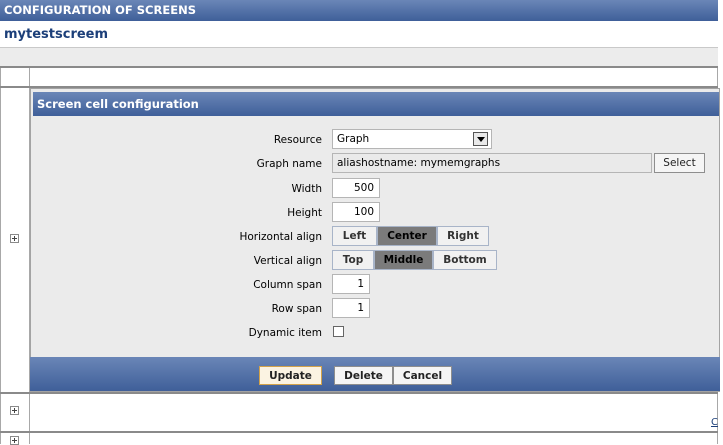 Image resolution: width=723 pixels, height=445 pixels. Describe the element at coordinates (359, 58) in the screenshot. I see `toolbar-strip` at that location.